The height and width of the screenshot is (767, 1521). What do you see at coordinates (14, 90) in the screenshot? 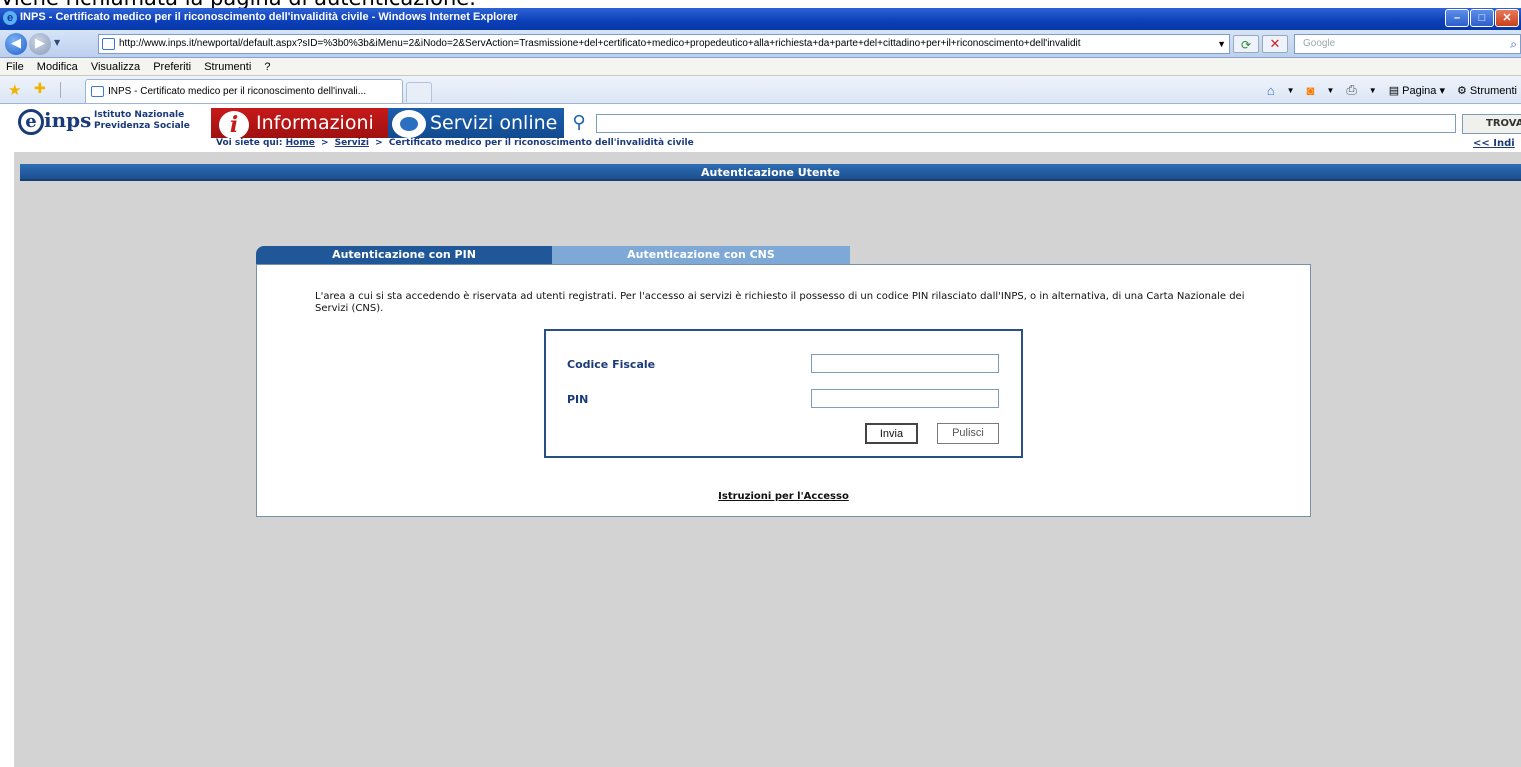
I see `favorites-star-icon: ★` at bounding box center [14, 90].